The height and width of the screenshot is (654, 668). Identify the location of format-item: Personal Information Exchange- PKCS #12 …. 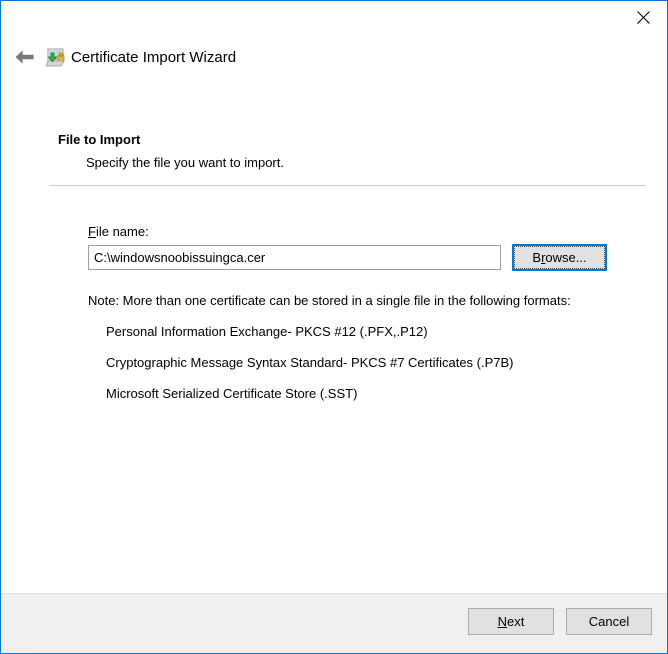
(267, 331).